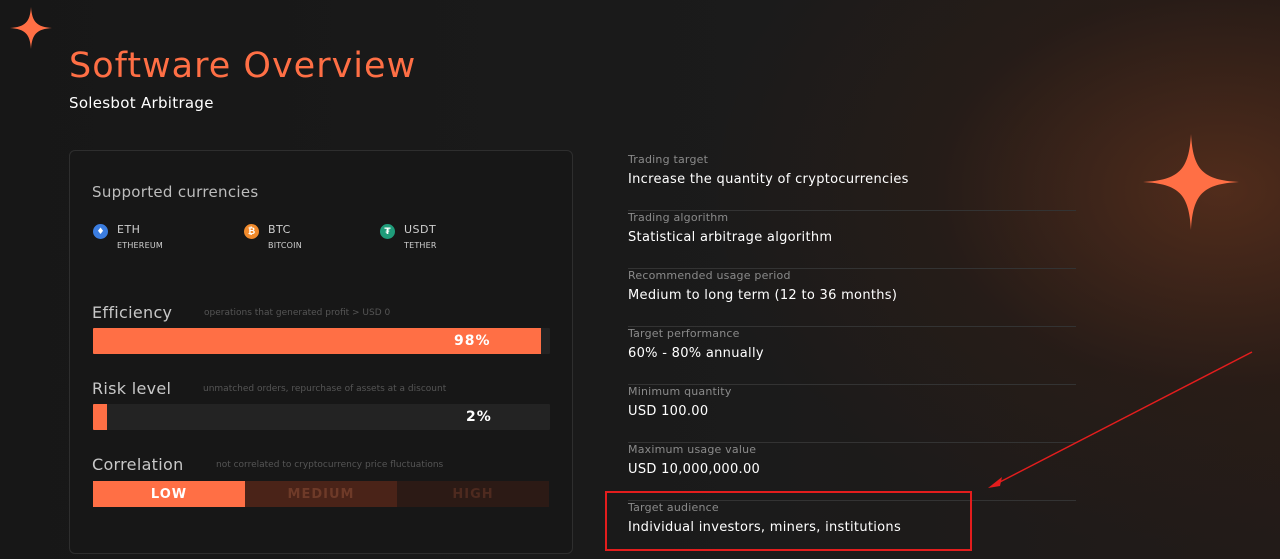 The height and width of the screenshot is (559, 1280). What do you see at coordinates (100, 417) in the screenshot?
I see `risk-level-bar-fill` at bounding box center [100, 417].